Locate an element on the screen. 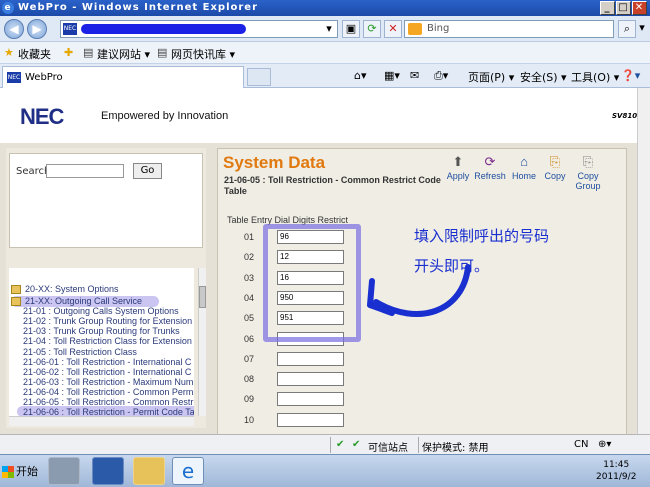 The image size is (650, 487). refresh-button: ⟳ Refresh is located at coordinates (490, 168).